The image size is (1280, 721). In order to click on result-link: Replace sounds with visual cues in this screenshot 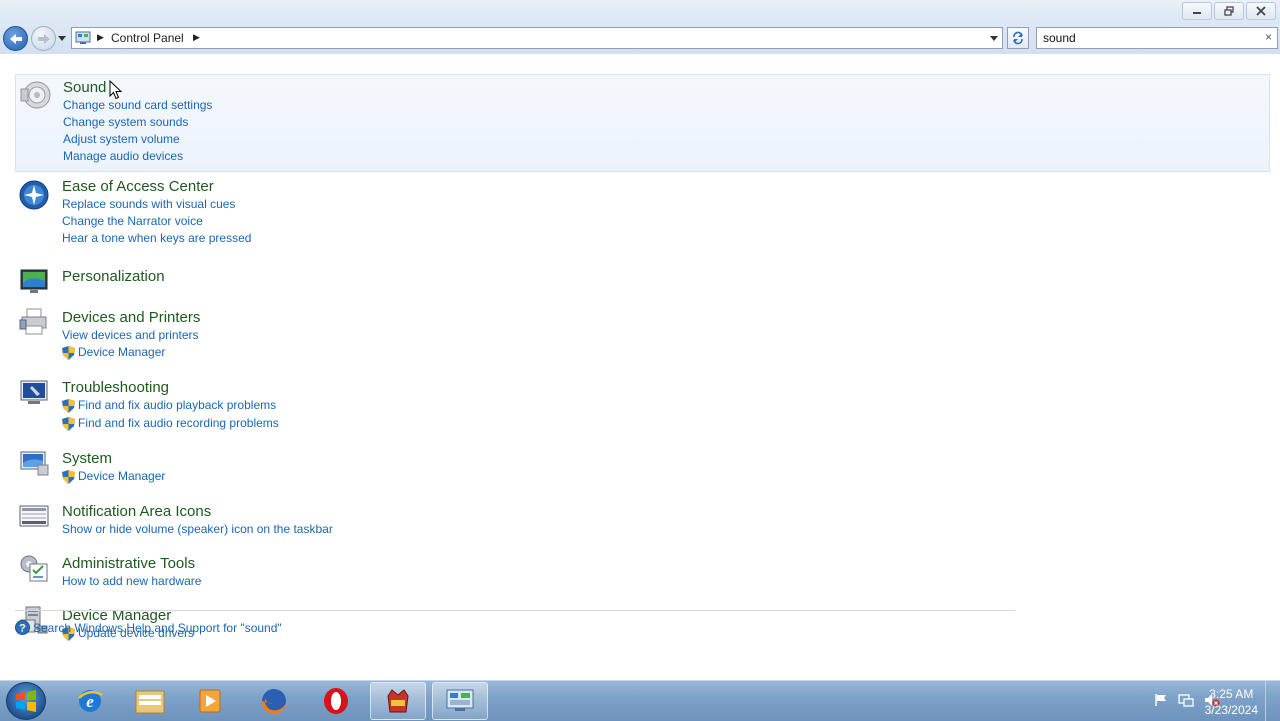, I will do `click(666, 204)`.